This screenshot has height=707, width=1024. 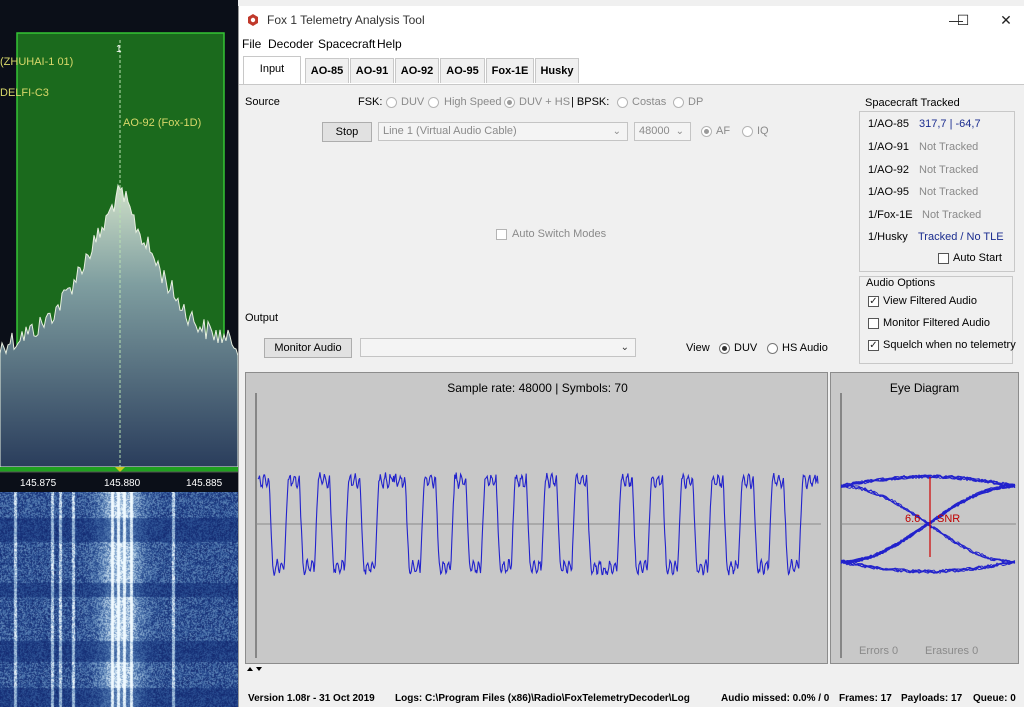 What do you see at coordinates (698, 348) in the screenshot?
I see `view-label: View` at bounding box center [698, 348].